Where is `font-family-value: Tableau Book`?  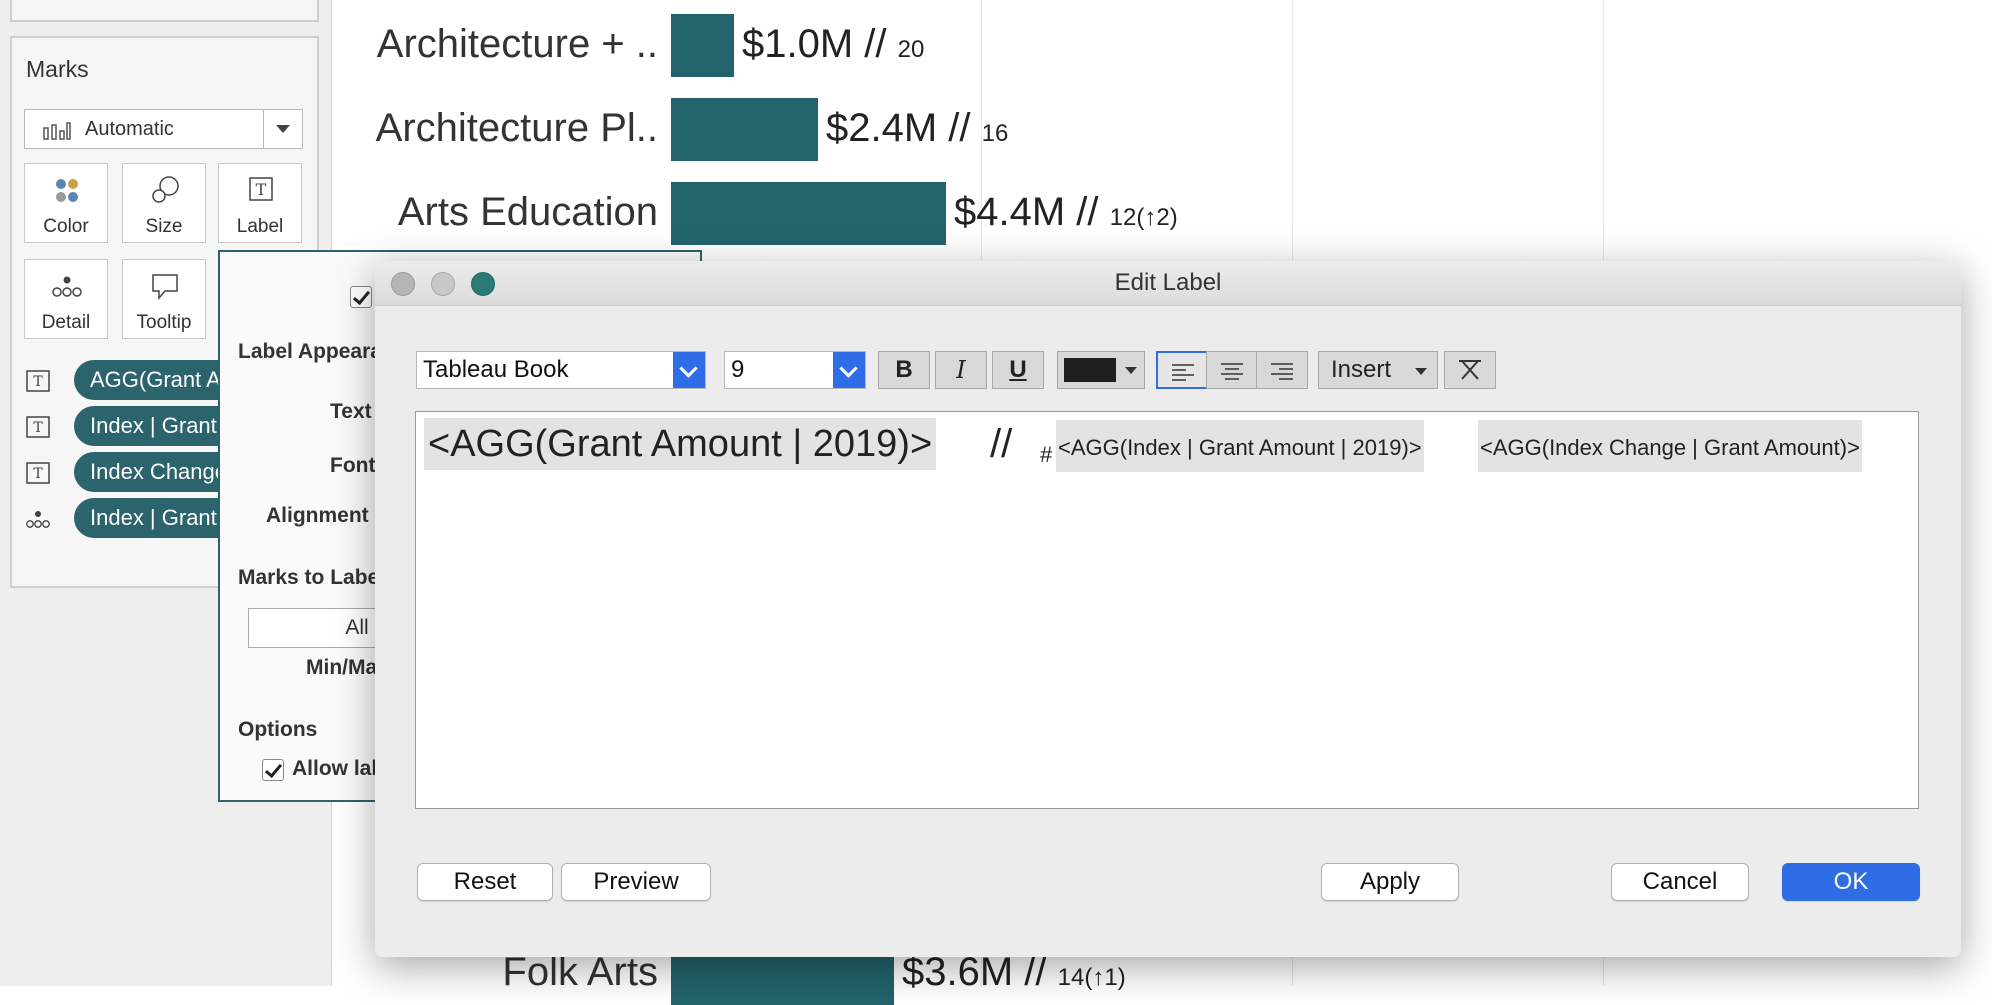 font-family-value: Tableau Book is located at coordinates (496, 369).